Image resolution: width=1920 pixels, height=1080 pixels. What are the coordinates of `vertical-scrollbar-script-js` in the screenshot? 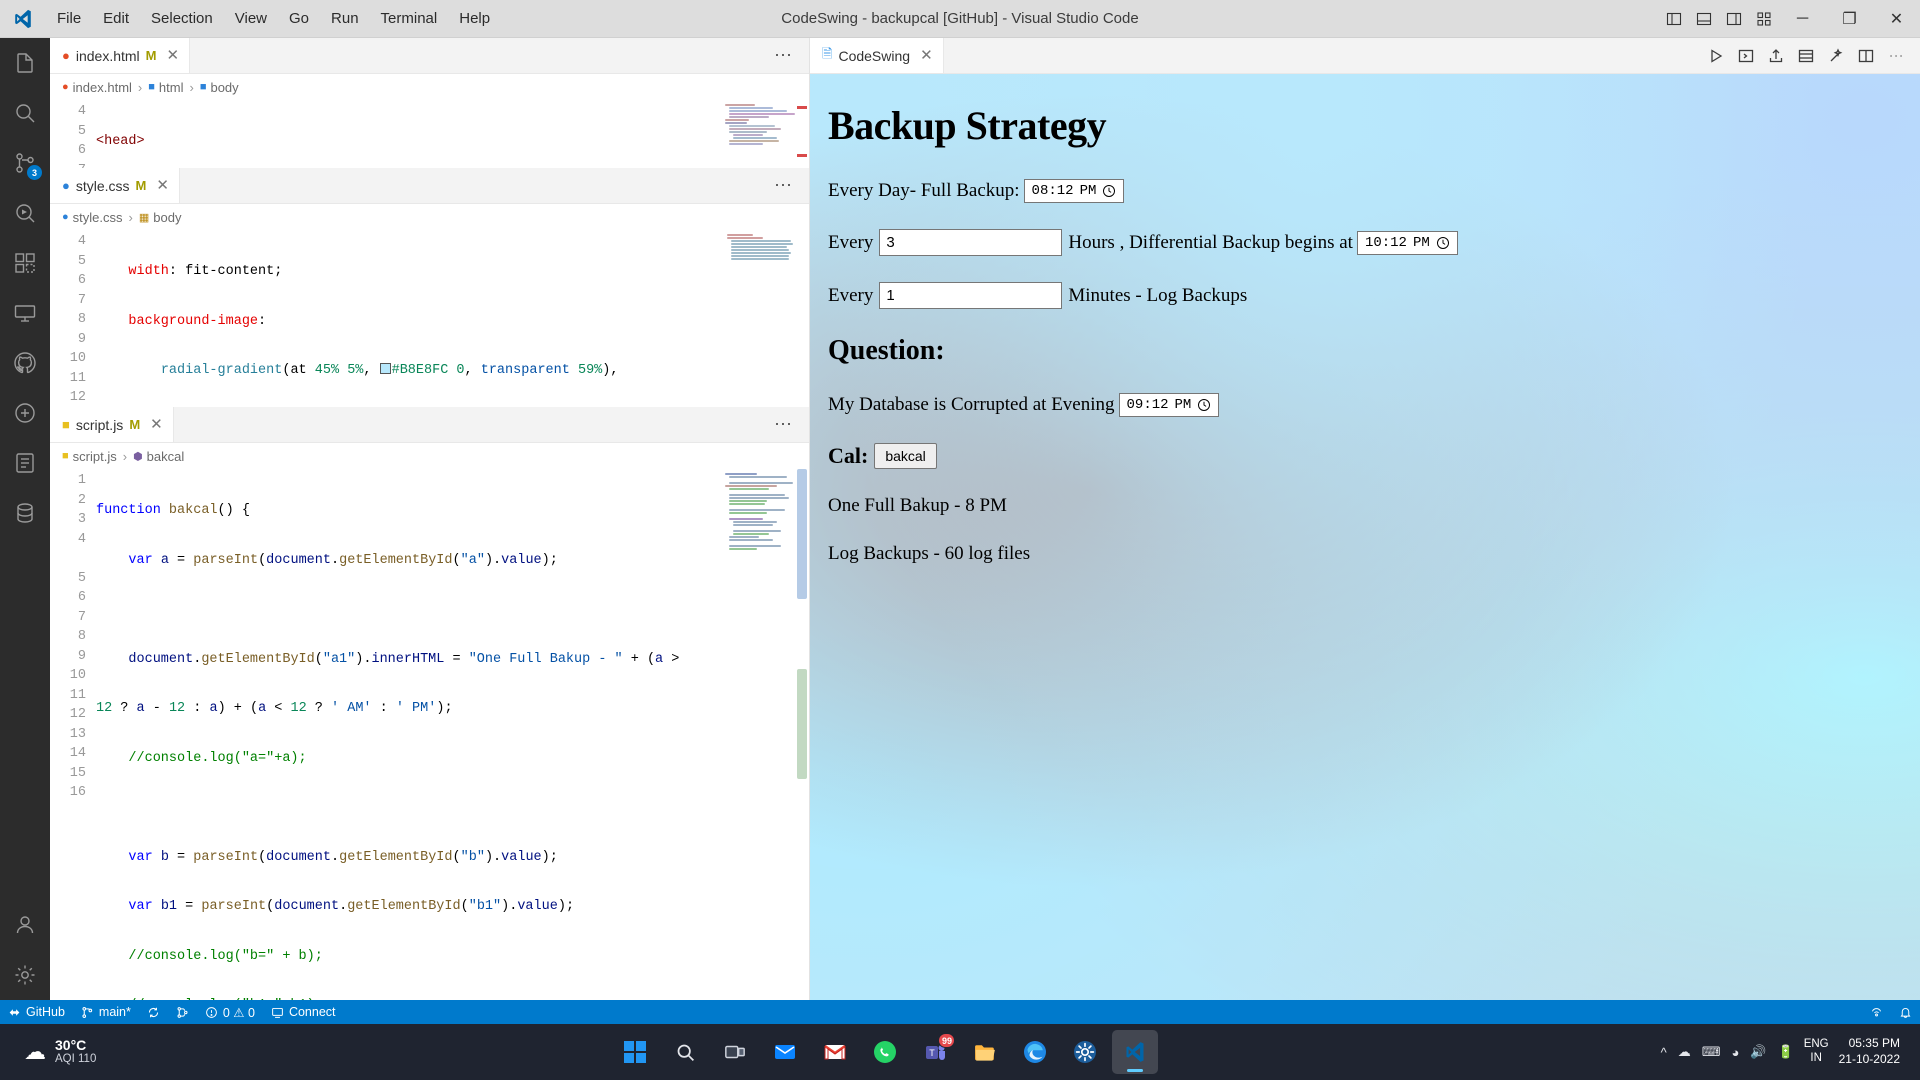 It's located at (802, 734).